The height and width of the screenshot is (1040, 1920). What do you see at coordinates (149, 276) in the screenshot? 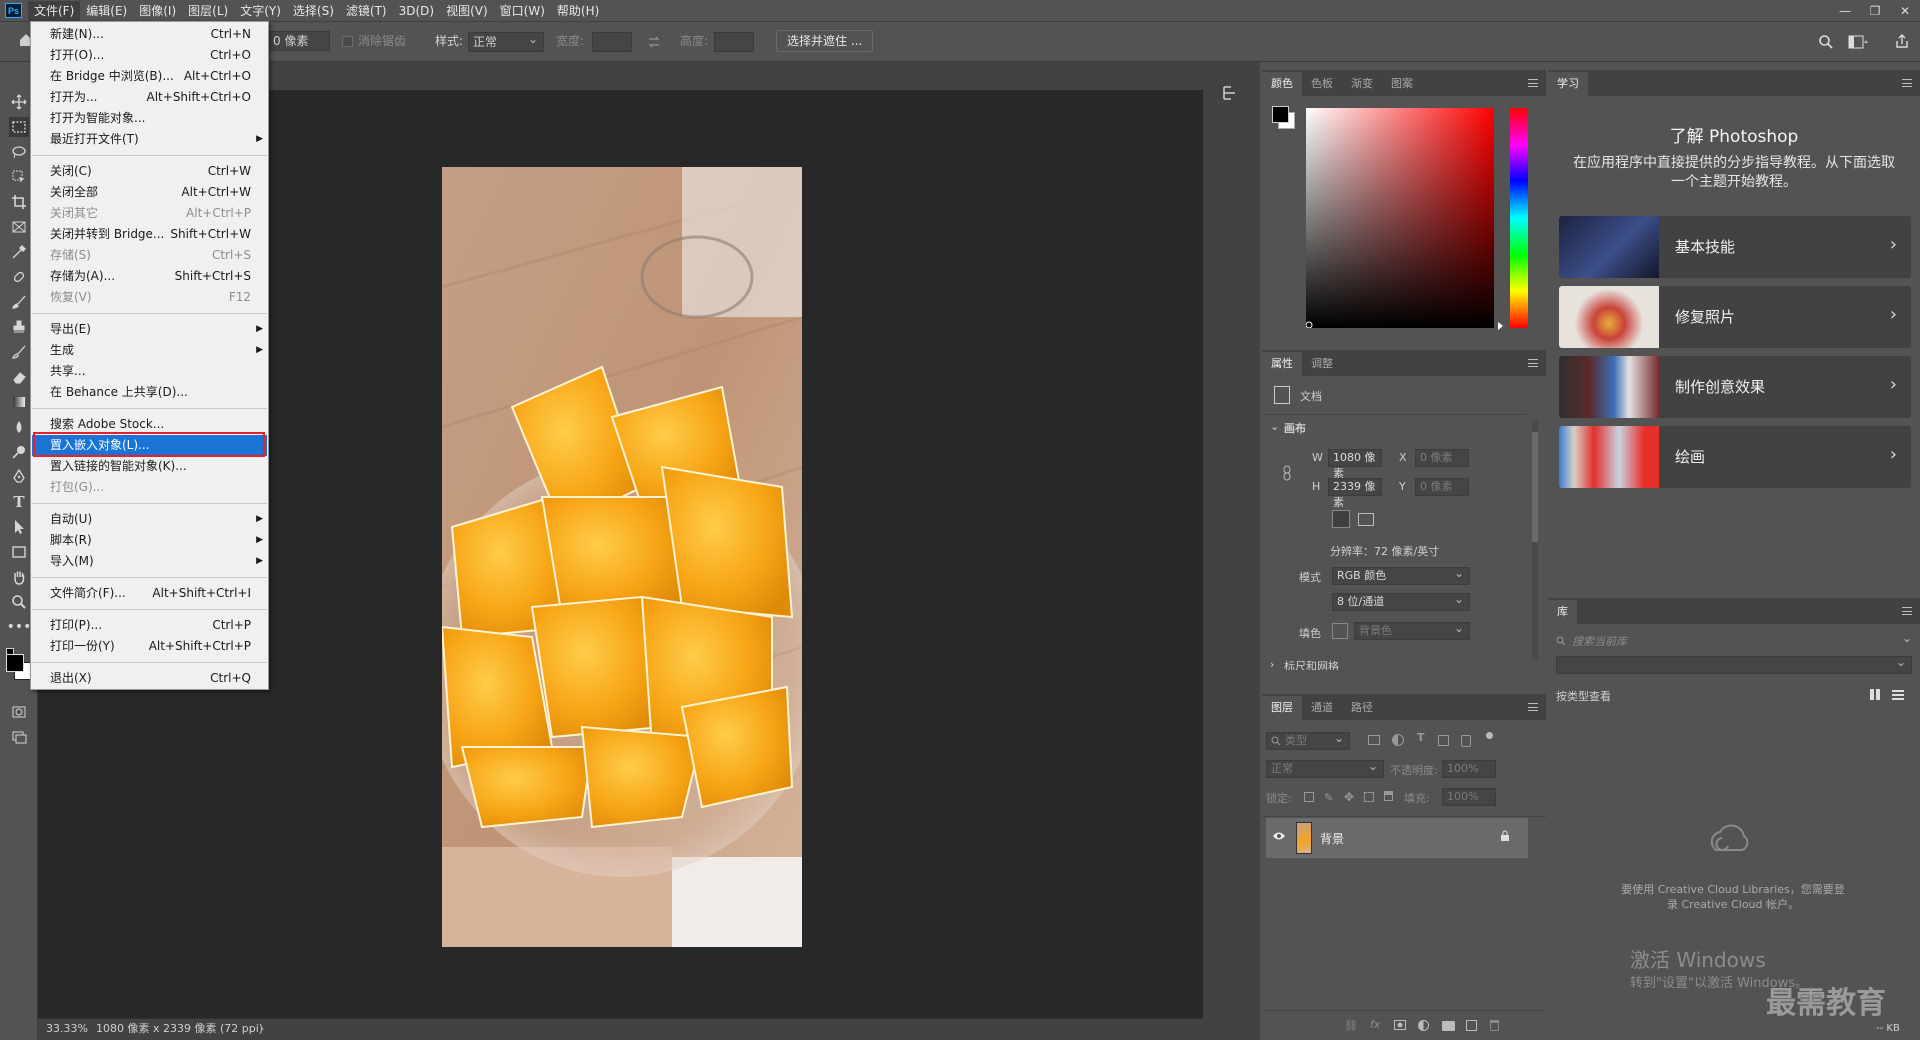
I see `file-menu-item: 存储为(A)... Shift+Ctrl+S` at bounding box center [149, 276].